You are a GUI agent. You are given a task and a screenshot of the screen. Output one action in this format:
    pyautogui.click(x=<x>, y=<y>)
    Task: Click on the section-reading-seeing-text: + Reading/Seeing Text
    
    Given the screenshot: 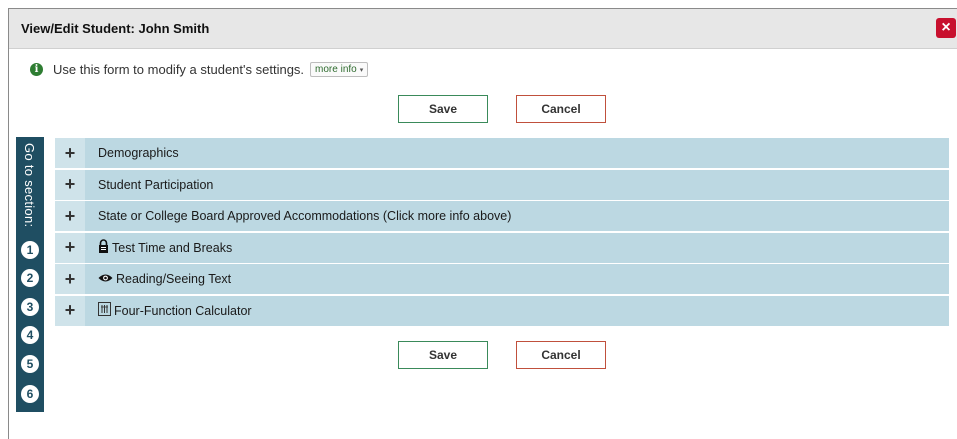 What is the action you would take?
    pyautogui.click(x=502, y=279)
    